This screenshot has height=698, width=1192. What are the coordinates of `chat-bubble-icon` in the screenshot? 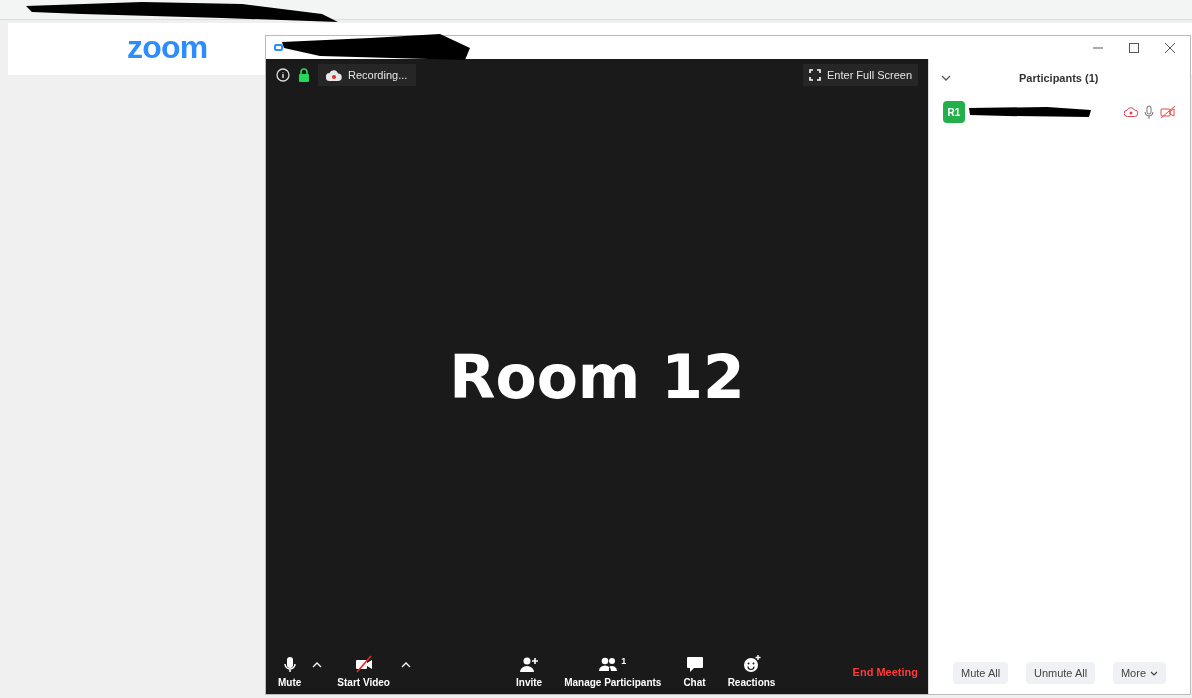 It's located at (694, 663).